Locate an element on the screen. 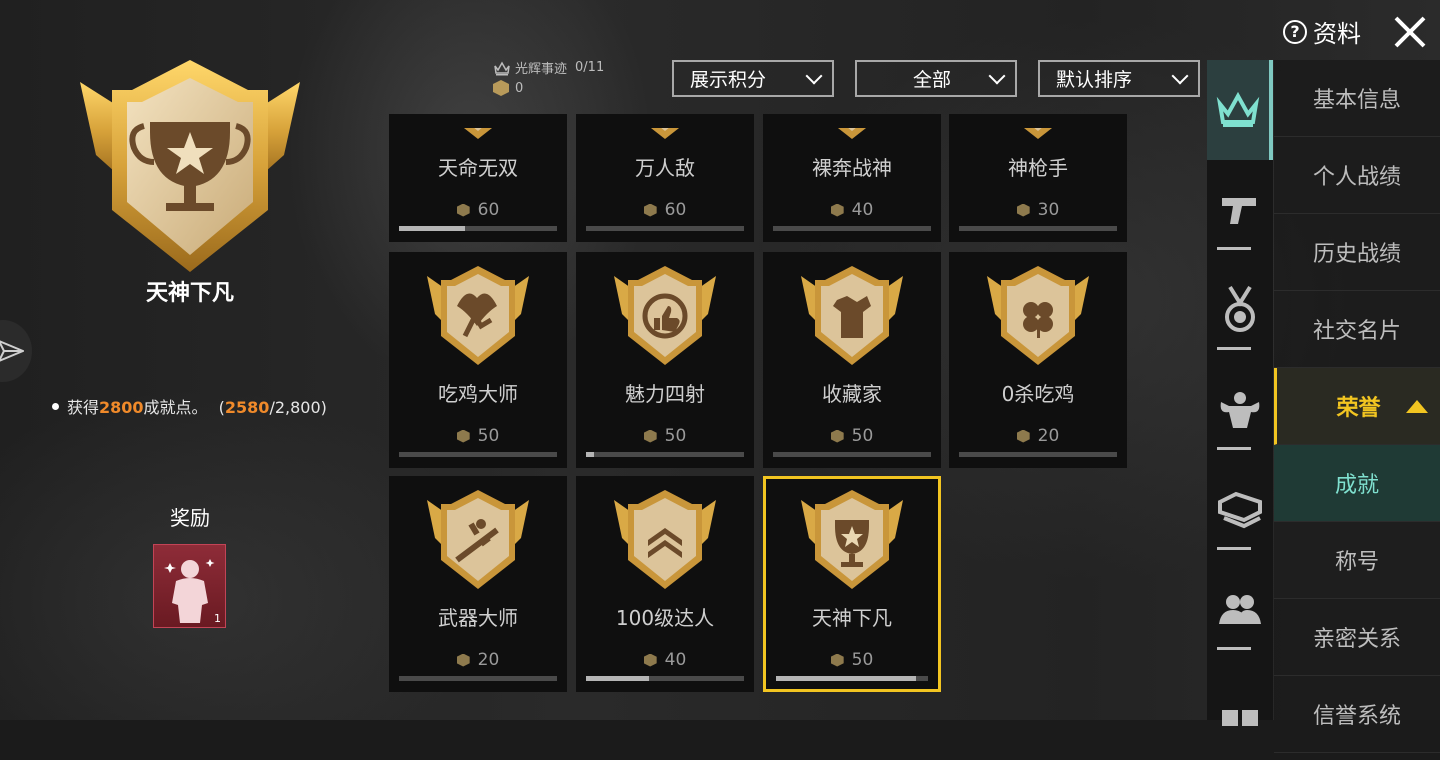 The image size is (1440, 760). glory-stat: 光辉事迹 0/11 is located at coordinates (548, 67).